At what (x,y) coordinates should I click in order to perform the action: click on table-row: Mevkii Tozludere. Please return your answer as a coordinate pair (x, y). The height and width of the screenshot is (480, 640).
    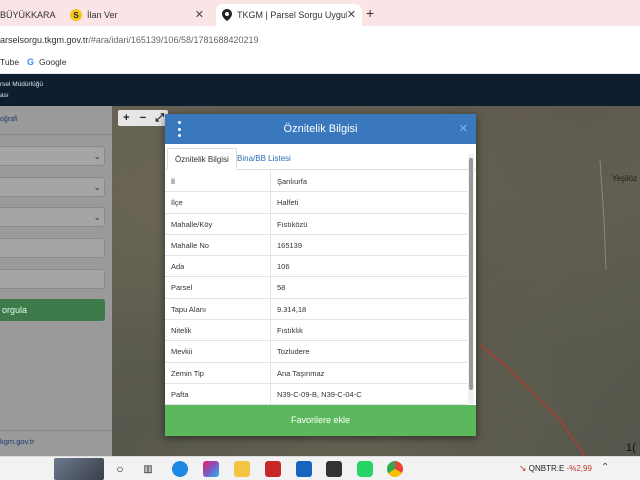
    Looking at the image, I should click on (316, 352).